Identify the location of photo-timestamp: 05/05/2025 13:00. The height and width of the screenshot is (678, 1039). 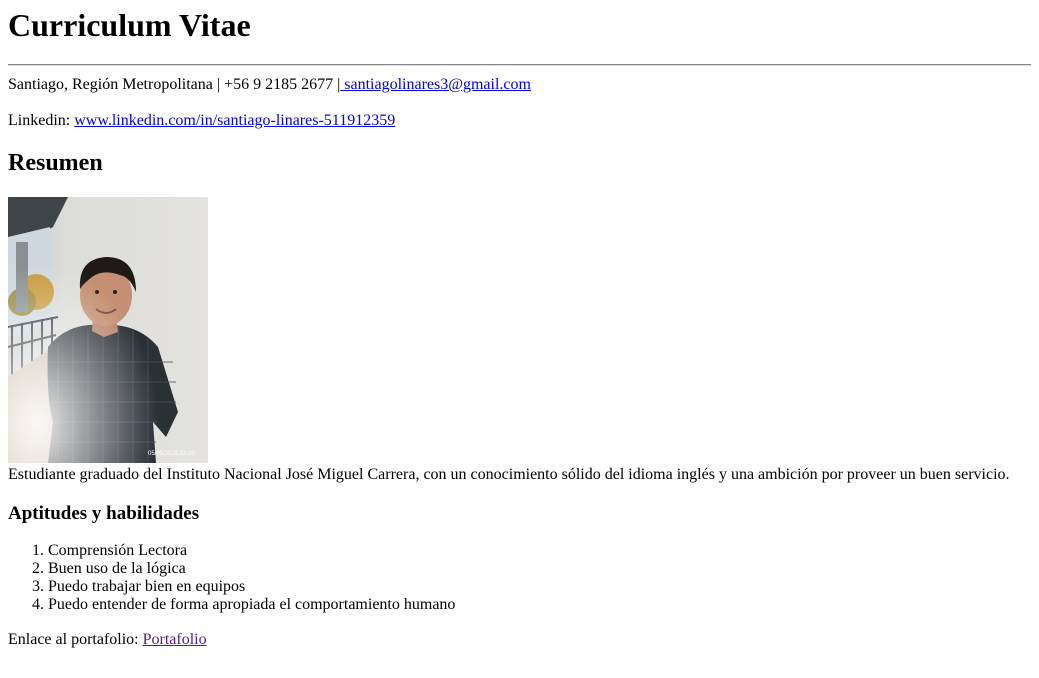
(171, 454).